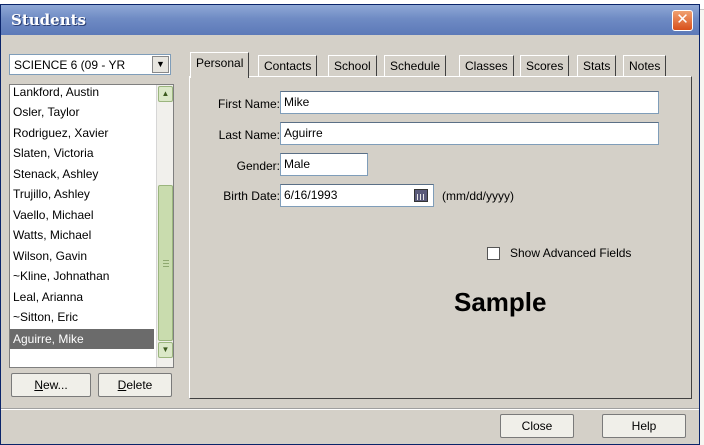 The image size is (704, 445). What do you see at coordinates (493, 253) in the screenshot?
I see `show-advanced-fields-checkbox` at bounding box center [493, 253].